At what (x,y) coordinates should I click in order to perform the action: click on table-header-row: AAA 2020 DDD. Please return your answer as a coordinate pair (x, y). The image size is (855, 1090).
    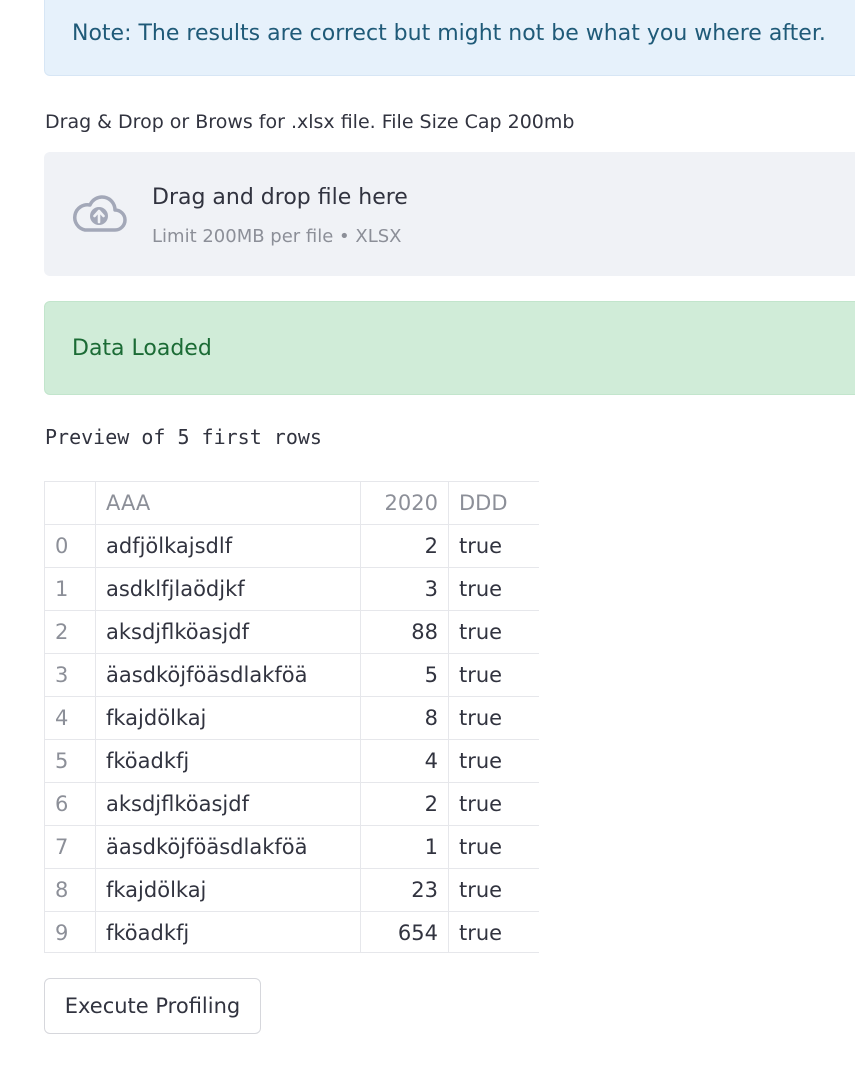
    Looking at the image, I should click on (291, 503).